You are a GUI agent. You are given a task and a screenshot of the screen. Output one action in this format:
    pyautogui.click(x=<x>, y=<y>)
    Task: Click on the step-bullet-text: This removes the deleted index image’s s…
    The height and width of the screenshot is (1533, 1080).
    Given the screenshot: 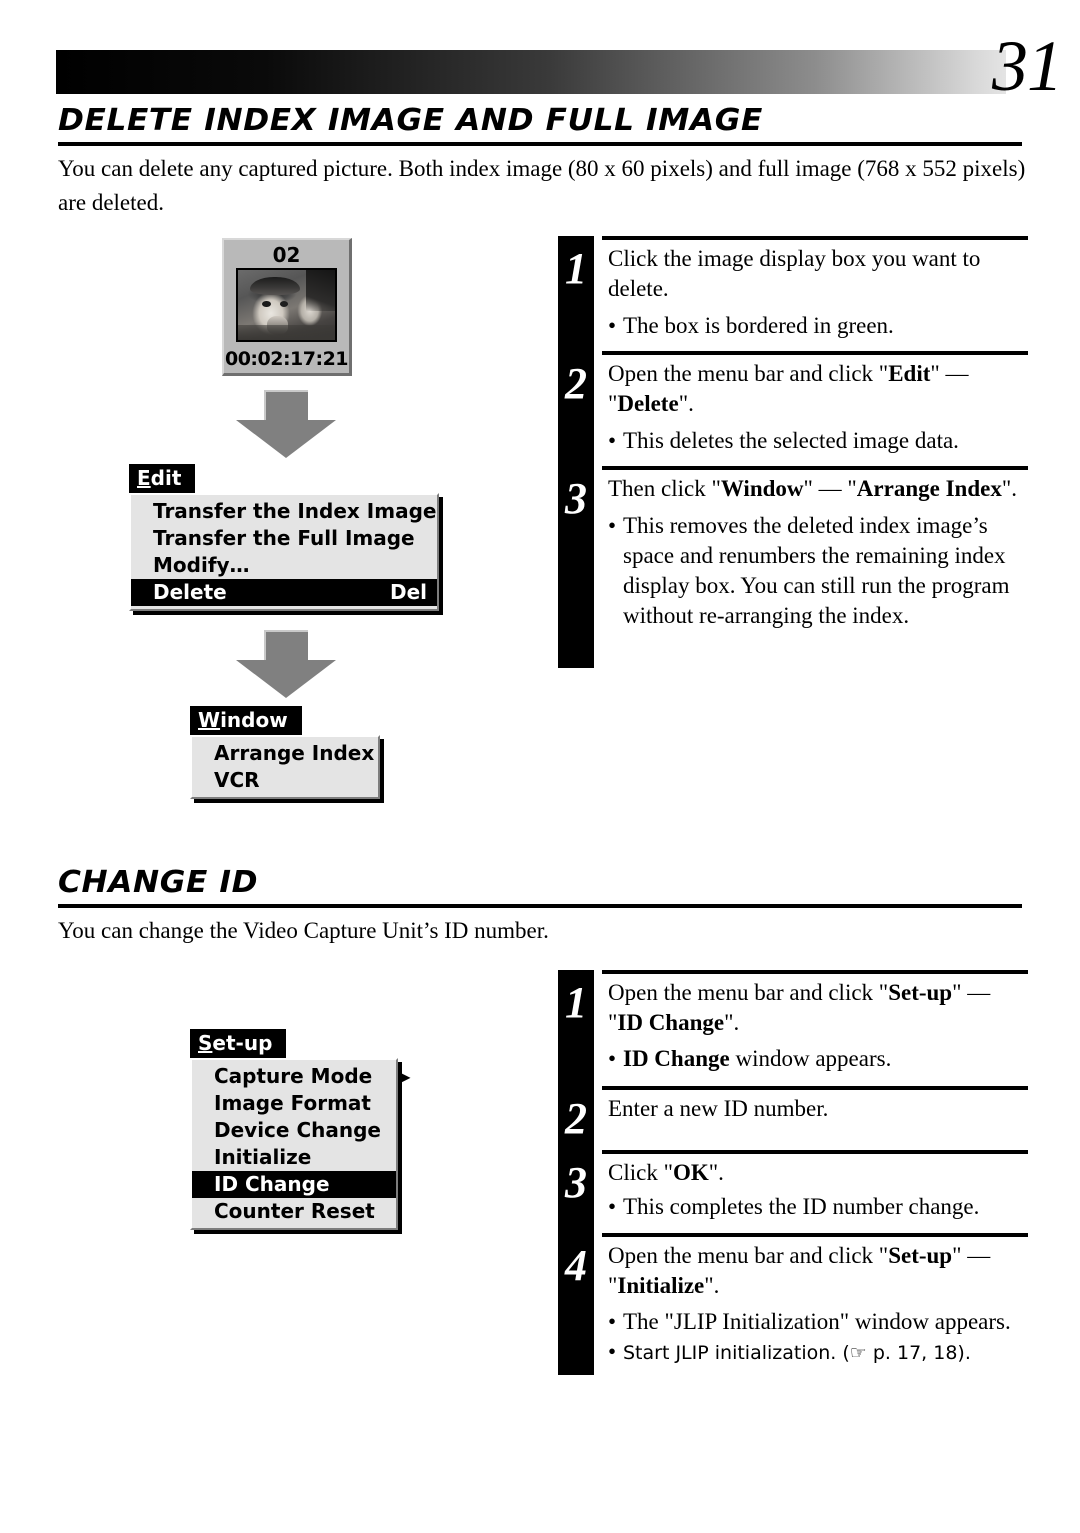 What is the action you would take?
    pyautogui.click(x=816, y=570)
    